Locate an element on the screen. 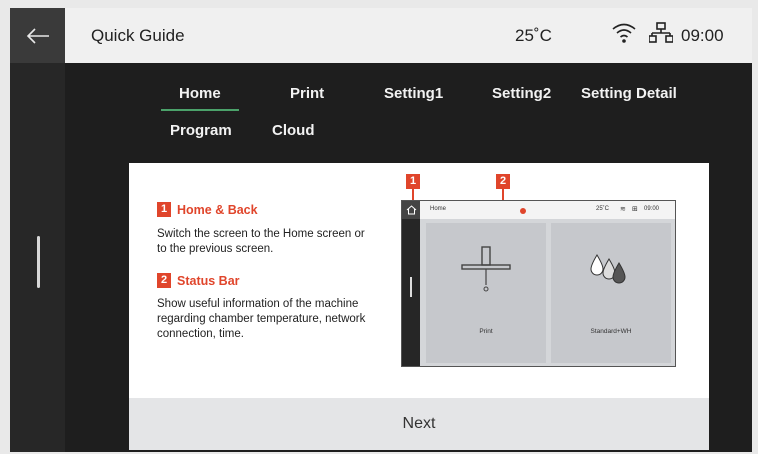 This screenshot has height=454, width=758. screen-preview: Home 25˚C ≋ ⊞ 09:00 Print Standard+WH is located at coordinates (538, 283).